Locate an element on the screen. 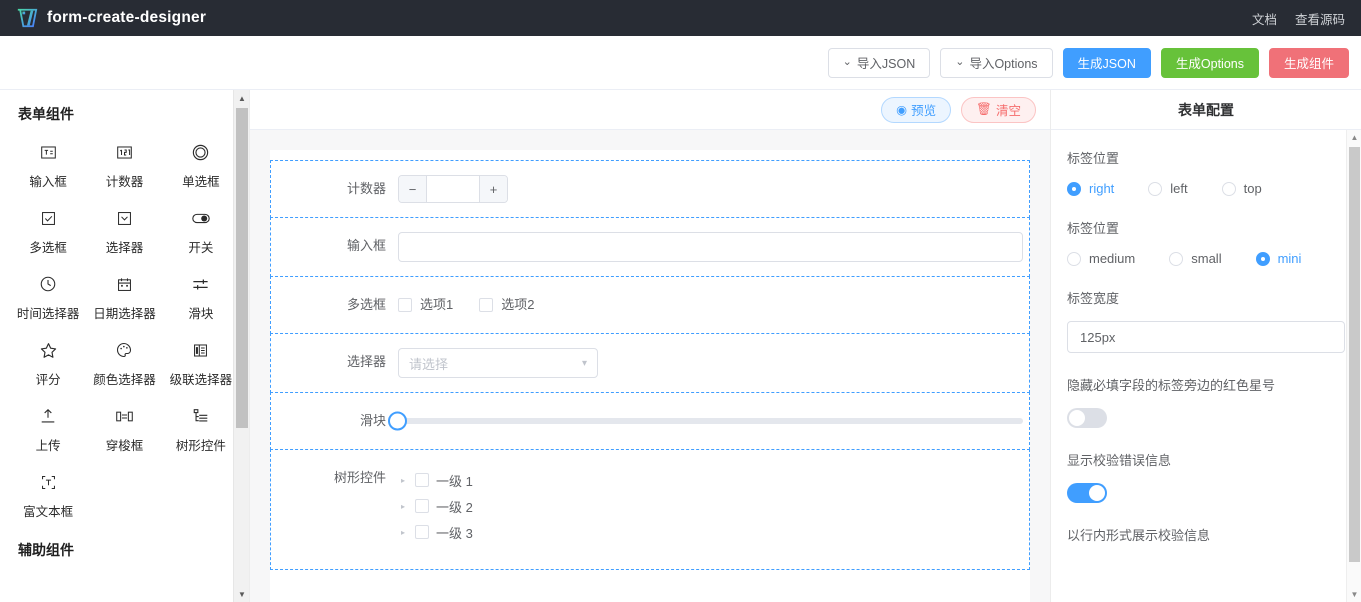 The width and height of the screenshot is (1361, 602). radio-option-medium: medium is located at coordinates (1101, 258).